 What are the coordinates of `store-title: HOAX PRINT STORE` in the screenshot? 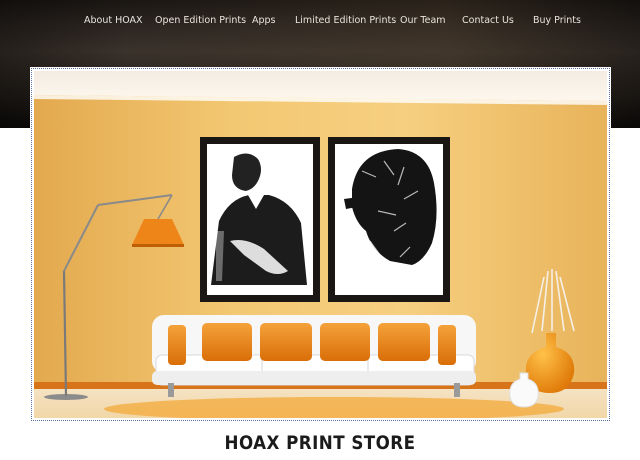 It's located at (320, 443).